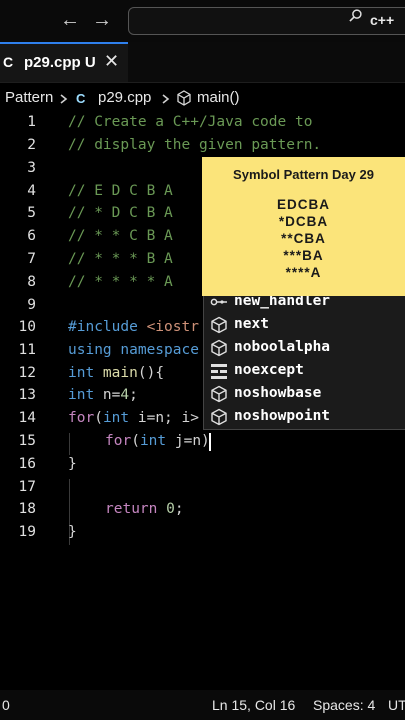 Image resolution: width=405 pixels, height=720 pixels. I want to click on search-icon, so click(355, 15).